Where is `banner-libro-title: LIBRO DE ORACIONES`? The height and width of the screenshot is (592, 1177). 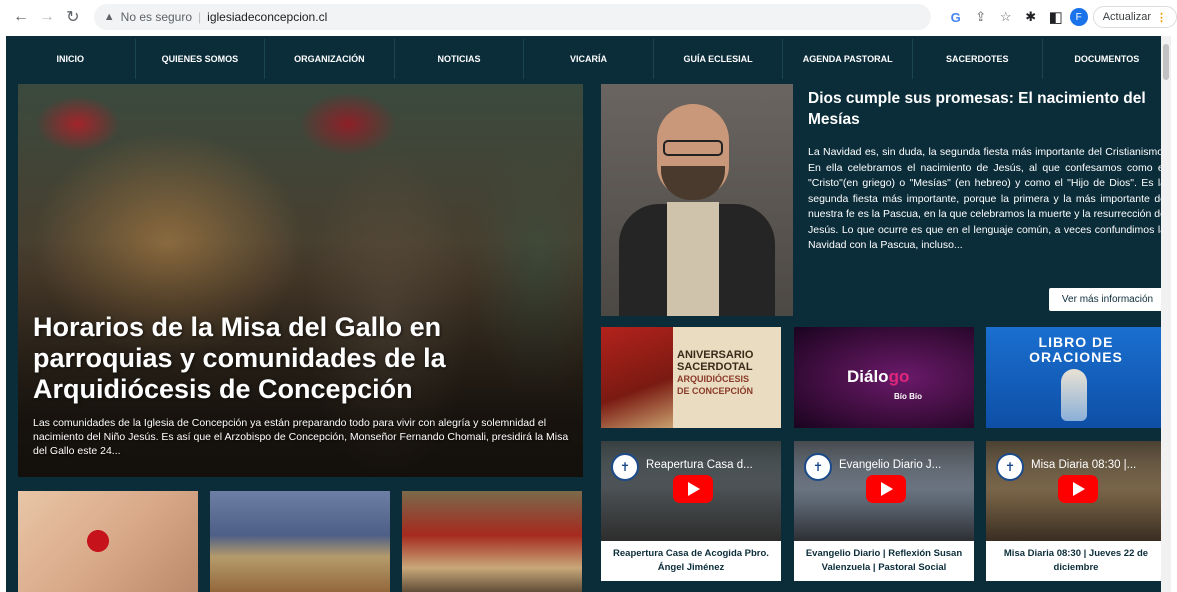 banner-libro-title: LIBRO DE ORACIONES is located at coordinates (1076, 349).